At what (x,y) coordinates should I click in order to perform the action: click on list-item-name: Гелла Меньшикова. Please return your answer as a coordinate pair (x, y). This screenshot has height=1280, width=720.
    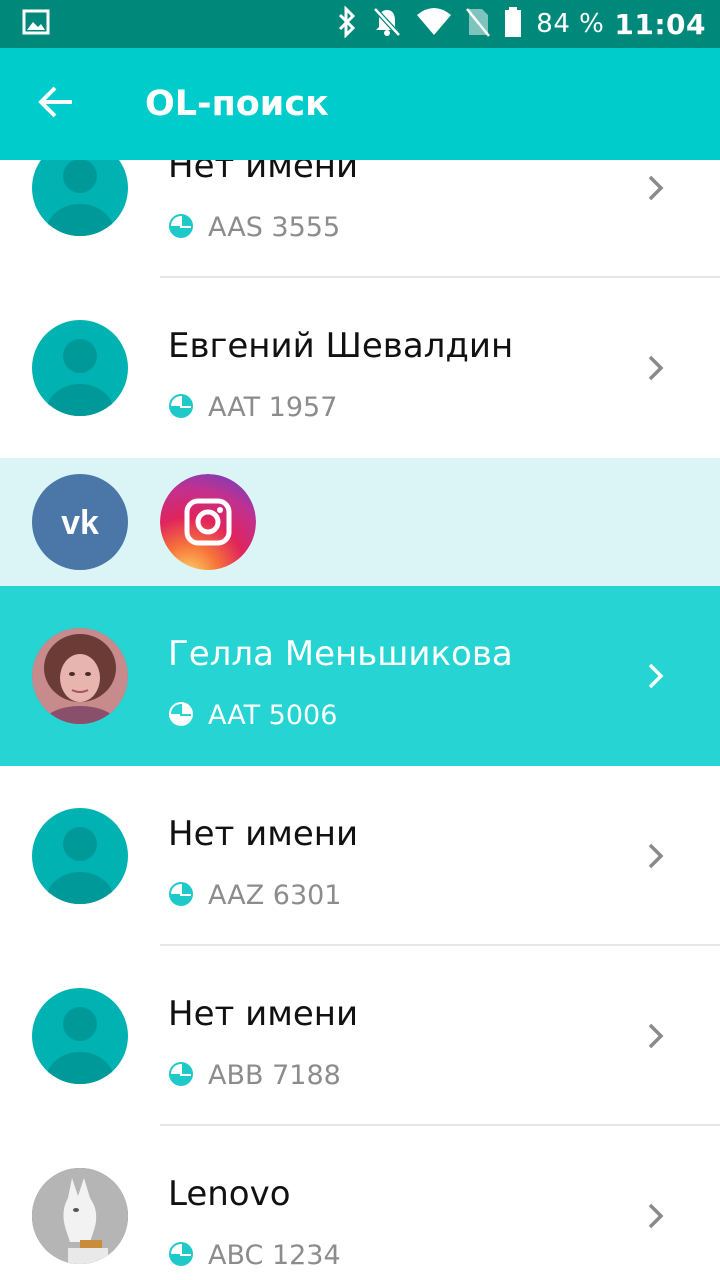
    Looking at the image, I should click on (340, 654).